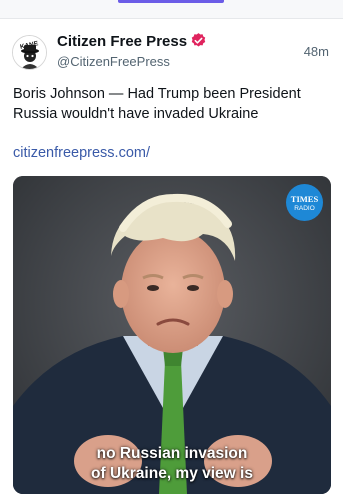 This screenshot has height=500, width=343. What do you see at coordinates (304, 199) in the screenshot?
I see `logo-line-1: TIMES` at bounding box center [304, 199].